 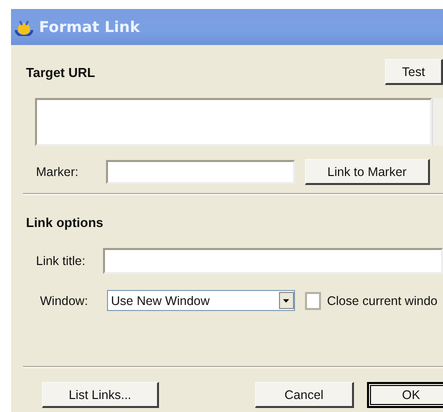 I want to click on dialog-button: OK, so click(x=405, y=395).